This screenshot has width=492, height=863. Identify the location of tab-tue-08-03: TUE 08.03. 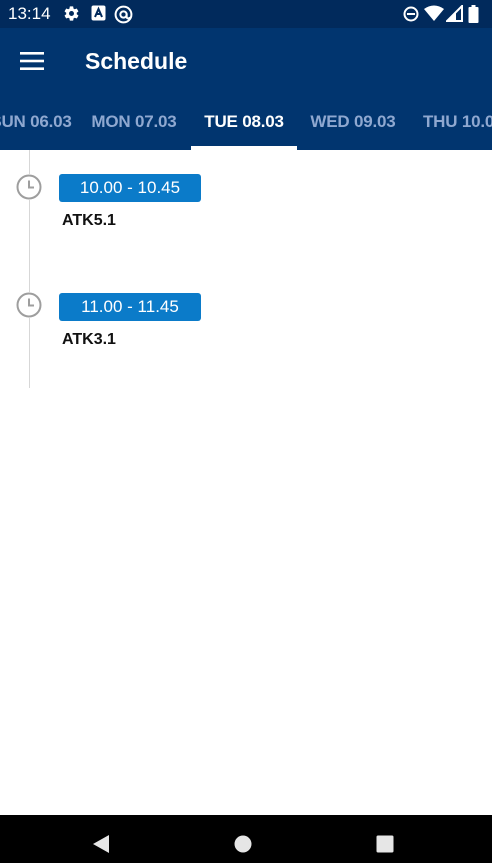
(244, 122).